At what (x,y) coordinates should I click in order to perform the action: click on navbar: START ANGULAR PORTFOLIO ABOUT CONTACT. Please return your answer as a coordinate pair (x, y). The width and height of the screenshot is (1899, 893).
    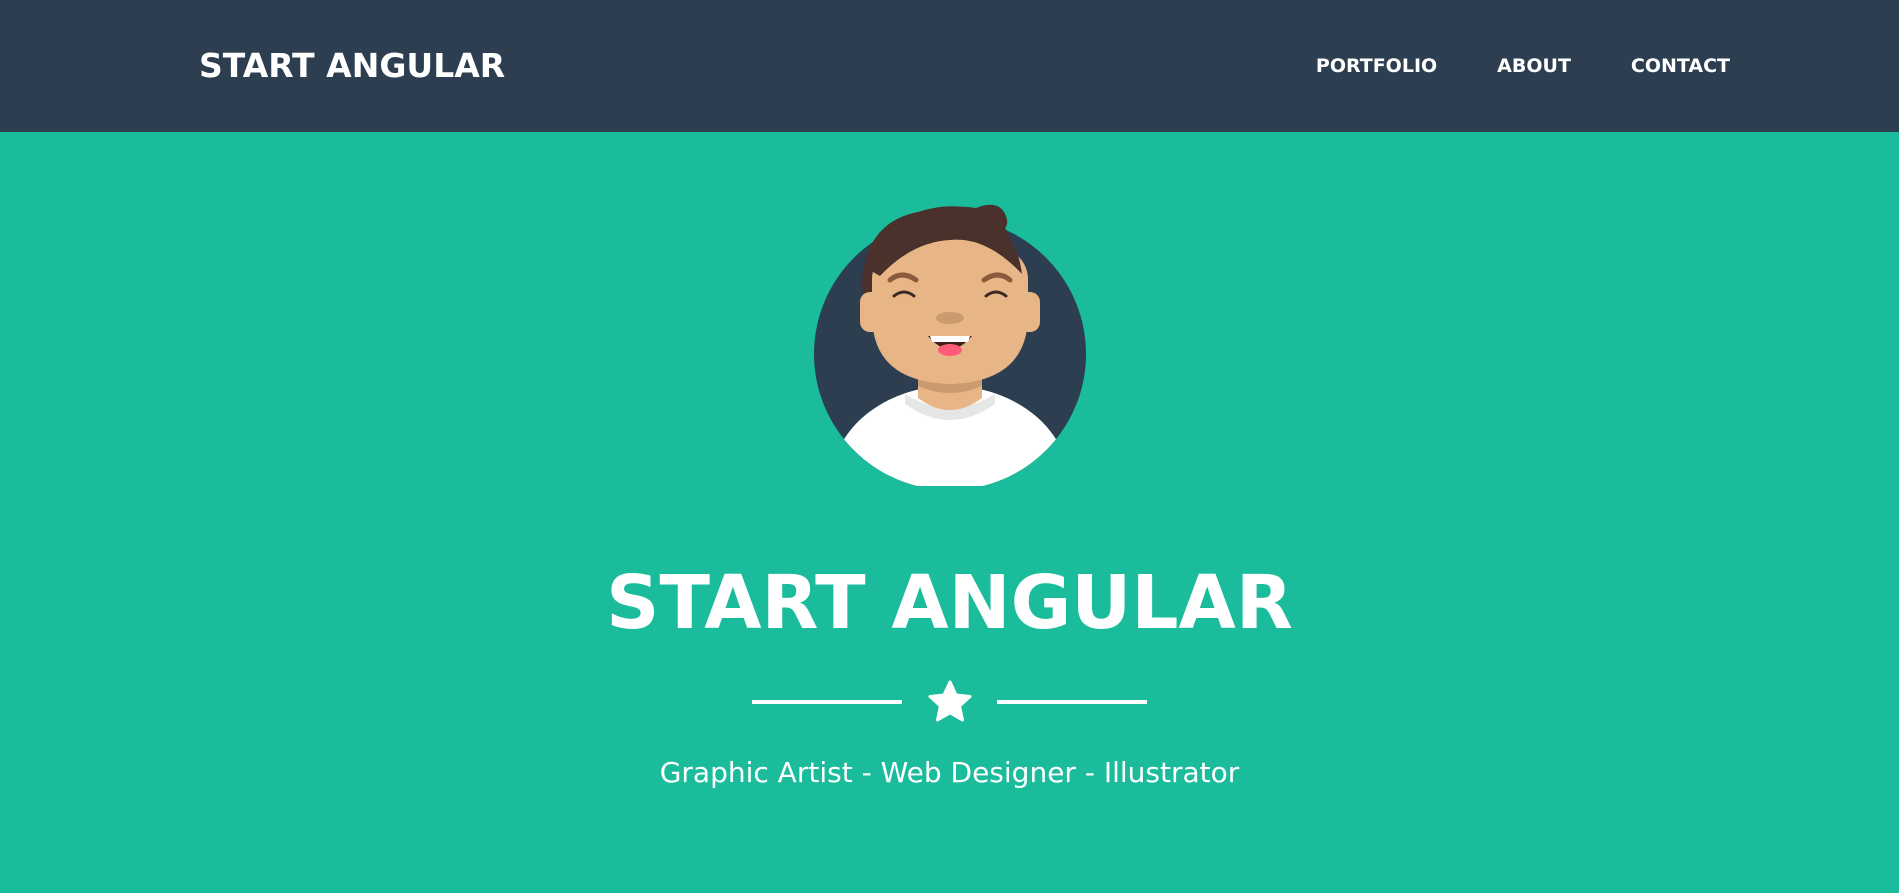
    Looking at the image, I should click on (949, 66).